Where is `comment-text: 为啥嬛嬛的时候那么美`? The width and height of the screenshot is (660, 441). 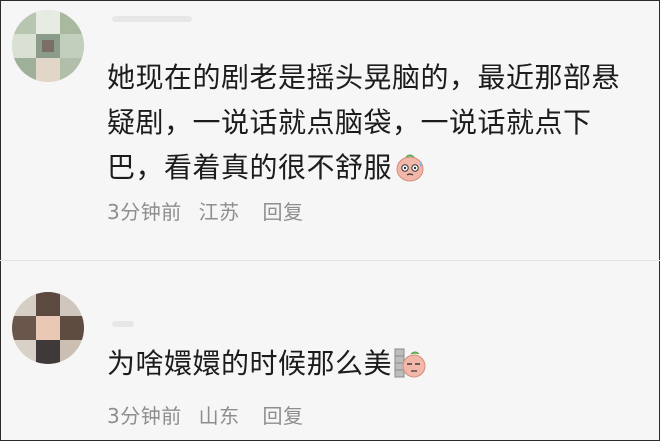
comment-text: 为啥嬛嬛的时候那么美 is located at coordinates (374, 363).